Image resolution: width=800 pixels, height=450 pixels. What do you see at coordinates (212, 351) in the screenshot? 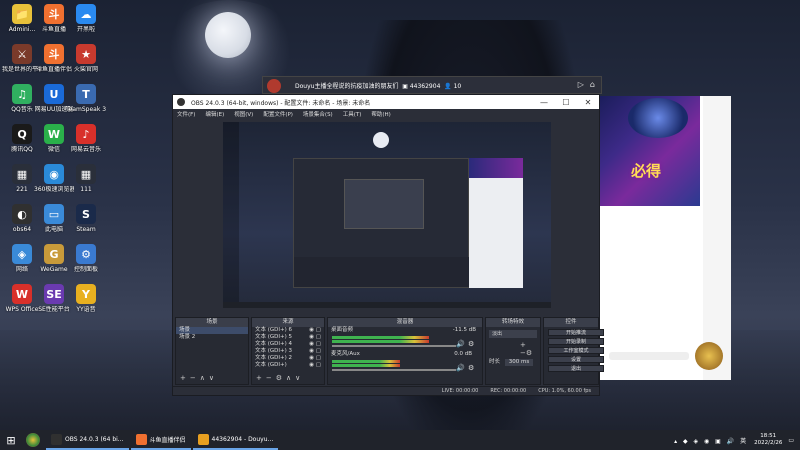
I see `scenes-dock: 场景 场景 场景 2 +−∧∨` at bounding box center [212, 351].